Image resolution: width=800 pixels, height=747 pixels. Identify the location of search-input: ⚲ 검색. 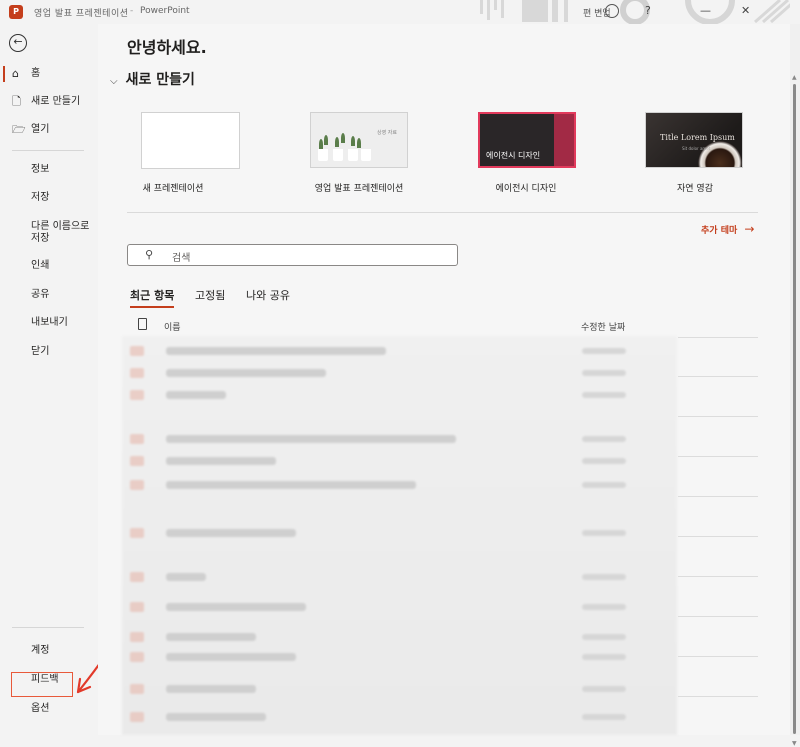
(292, 255).